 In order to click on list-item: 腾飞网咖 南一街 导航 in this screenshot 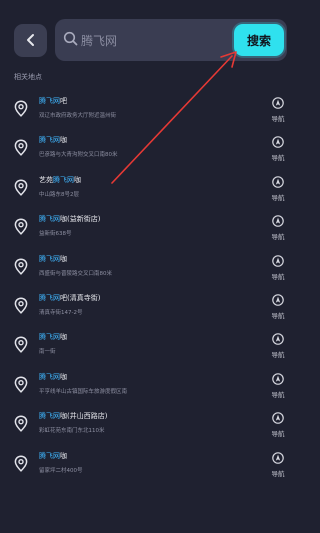, I will do `click(150, 343)`.